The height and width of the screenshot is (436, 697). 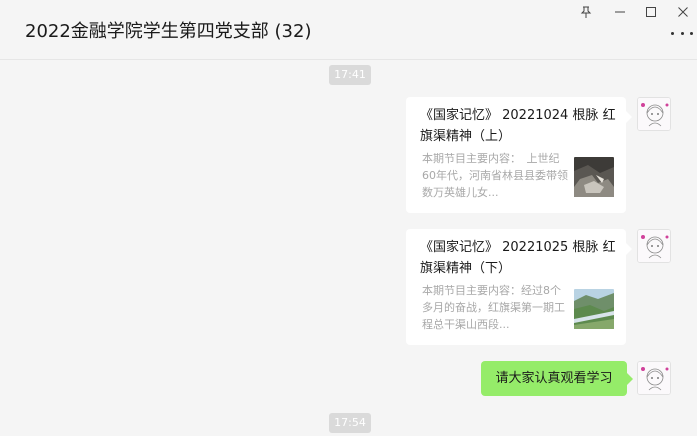 I want to click on chat-title: 2022金融学院学生第四党支部 (32), so click(x=168, y=31).